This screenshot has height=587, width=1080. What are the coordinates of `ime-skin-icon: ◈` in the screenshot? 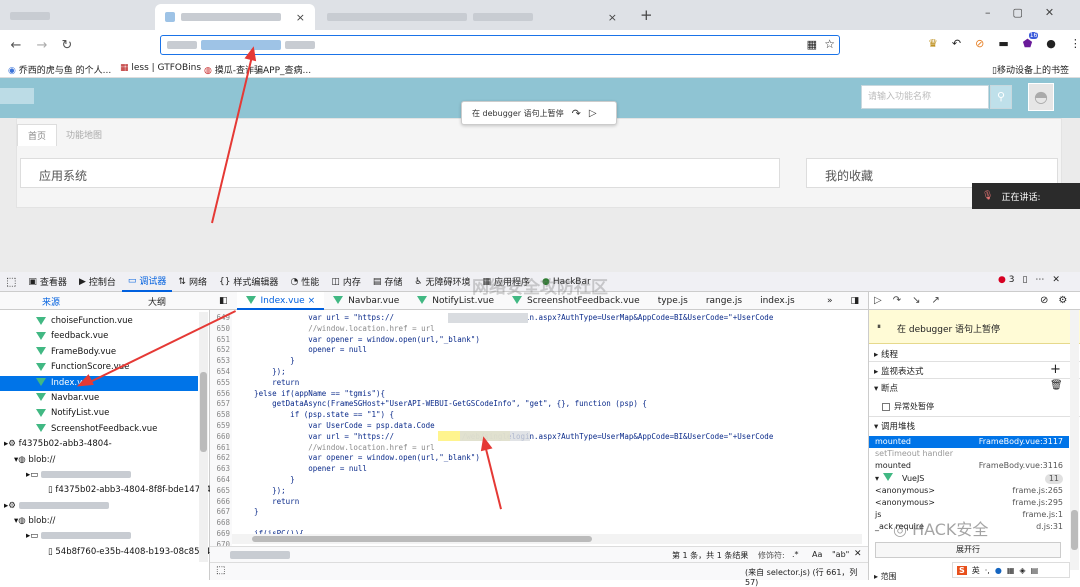 It's located at (1022, 570).